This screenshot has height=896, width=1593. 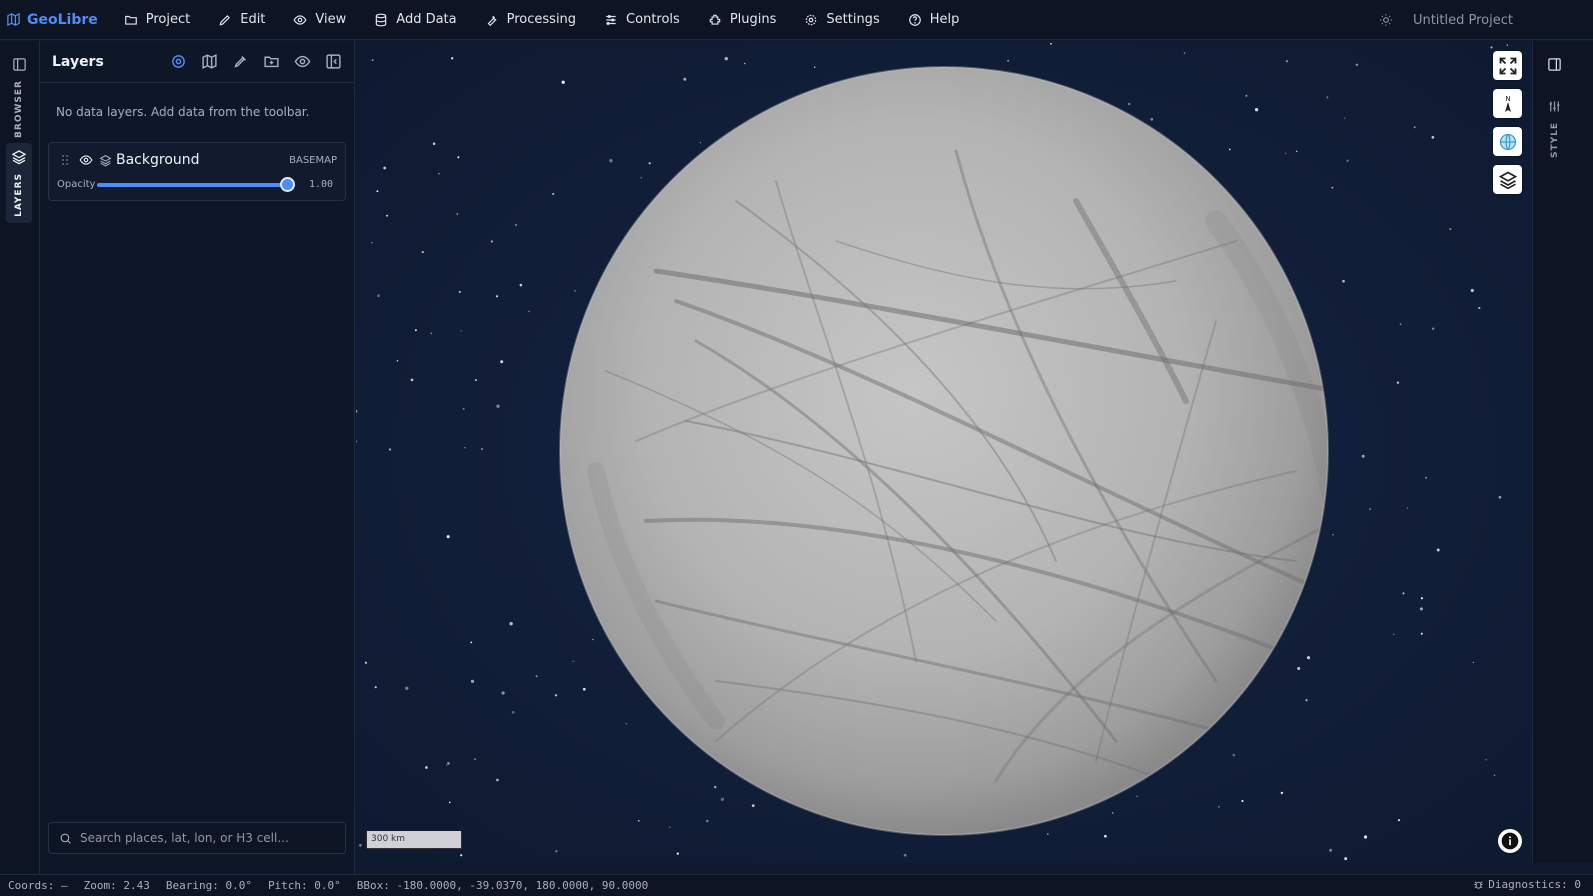 What do you see at coordinates (178, 61) in the screenshot?
I see `target-icon` at bounding box center [178, 61].